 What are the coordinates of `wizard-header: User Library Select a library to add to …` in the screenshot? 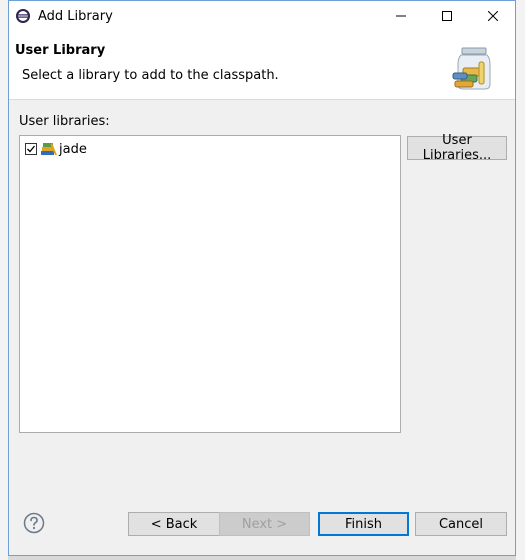 It's located at (262, 65).